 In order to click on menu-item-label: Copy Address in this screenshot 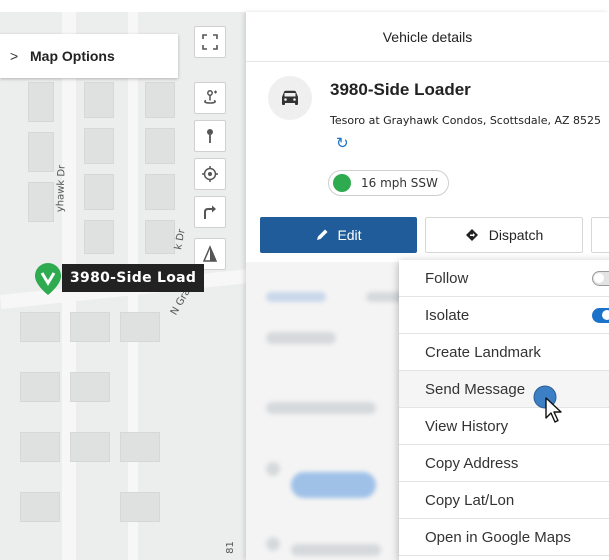, I will do `click(472, 463)`.